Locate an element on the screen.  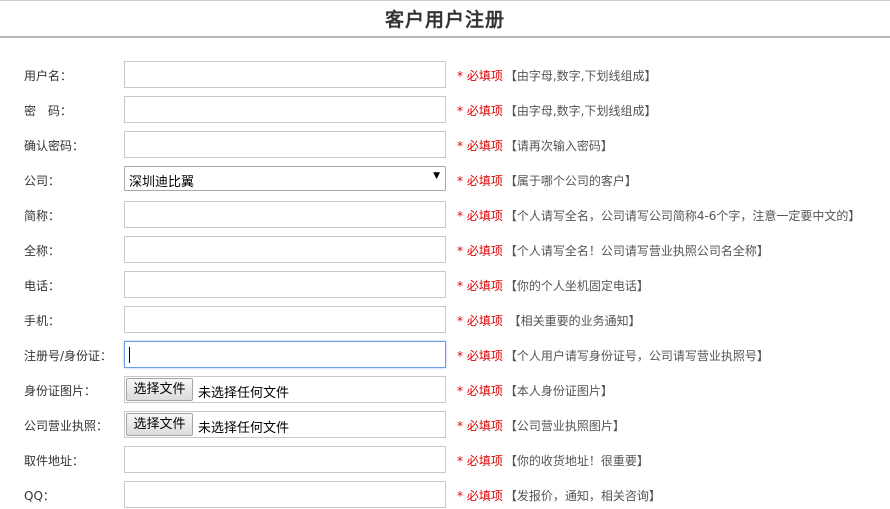
registration-id-hint: 【个人用户请写身份证号，公司请写营业执照号】 is located at coordinates (636, 356).